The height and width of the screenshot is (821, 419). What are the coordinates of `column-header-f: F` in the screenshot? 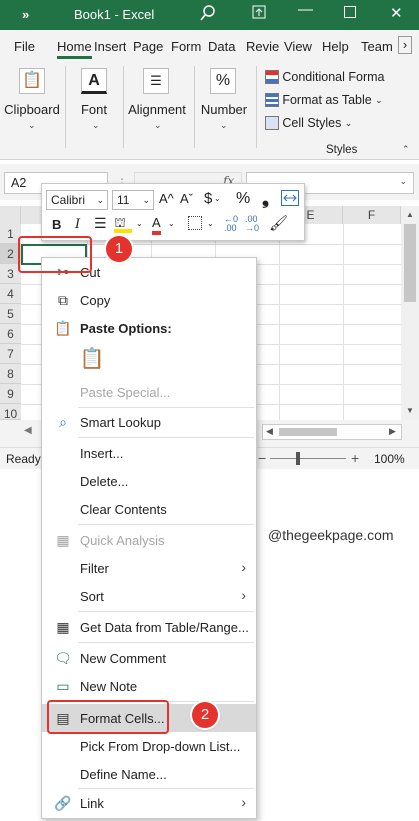 It's located at (372, 215).